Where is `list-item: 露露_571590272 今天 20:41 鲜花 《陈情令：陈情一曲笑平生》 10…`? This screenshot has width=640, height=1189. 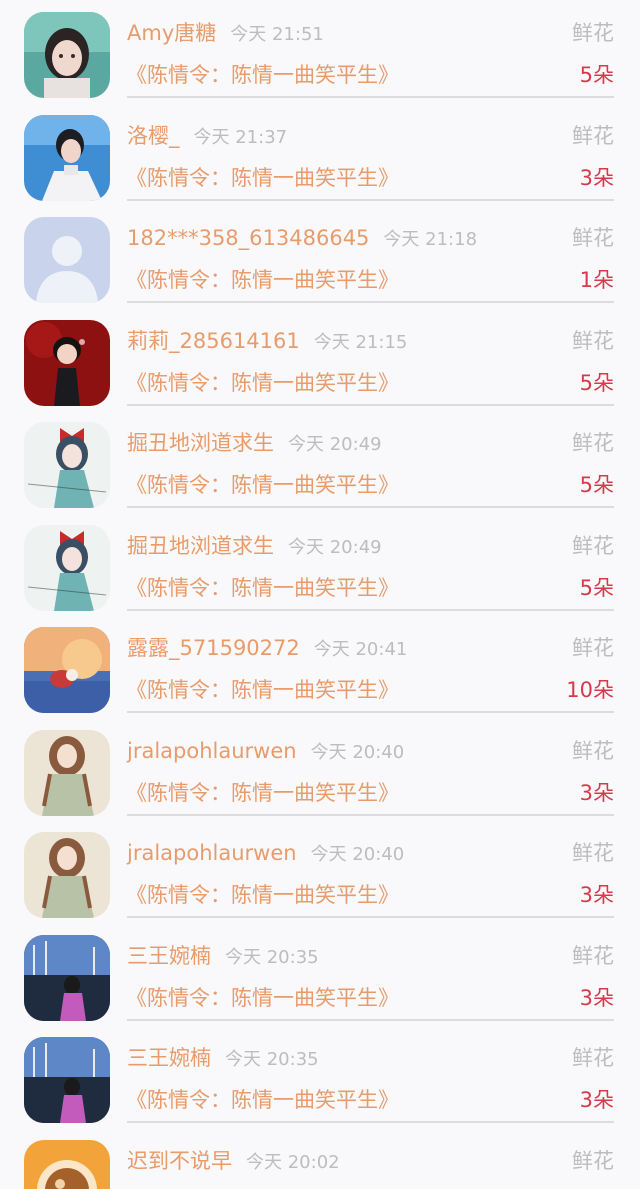
list-item: 露露_571590272 今天 20:41 鲜花 《陈情令：陈情一曲笑平生》 10… is located at coordinates (320, 666).